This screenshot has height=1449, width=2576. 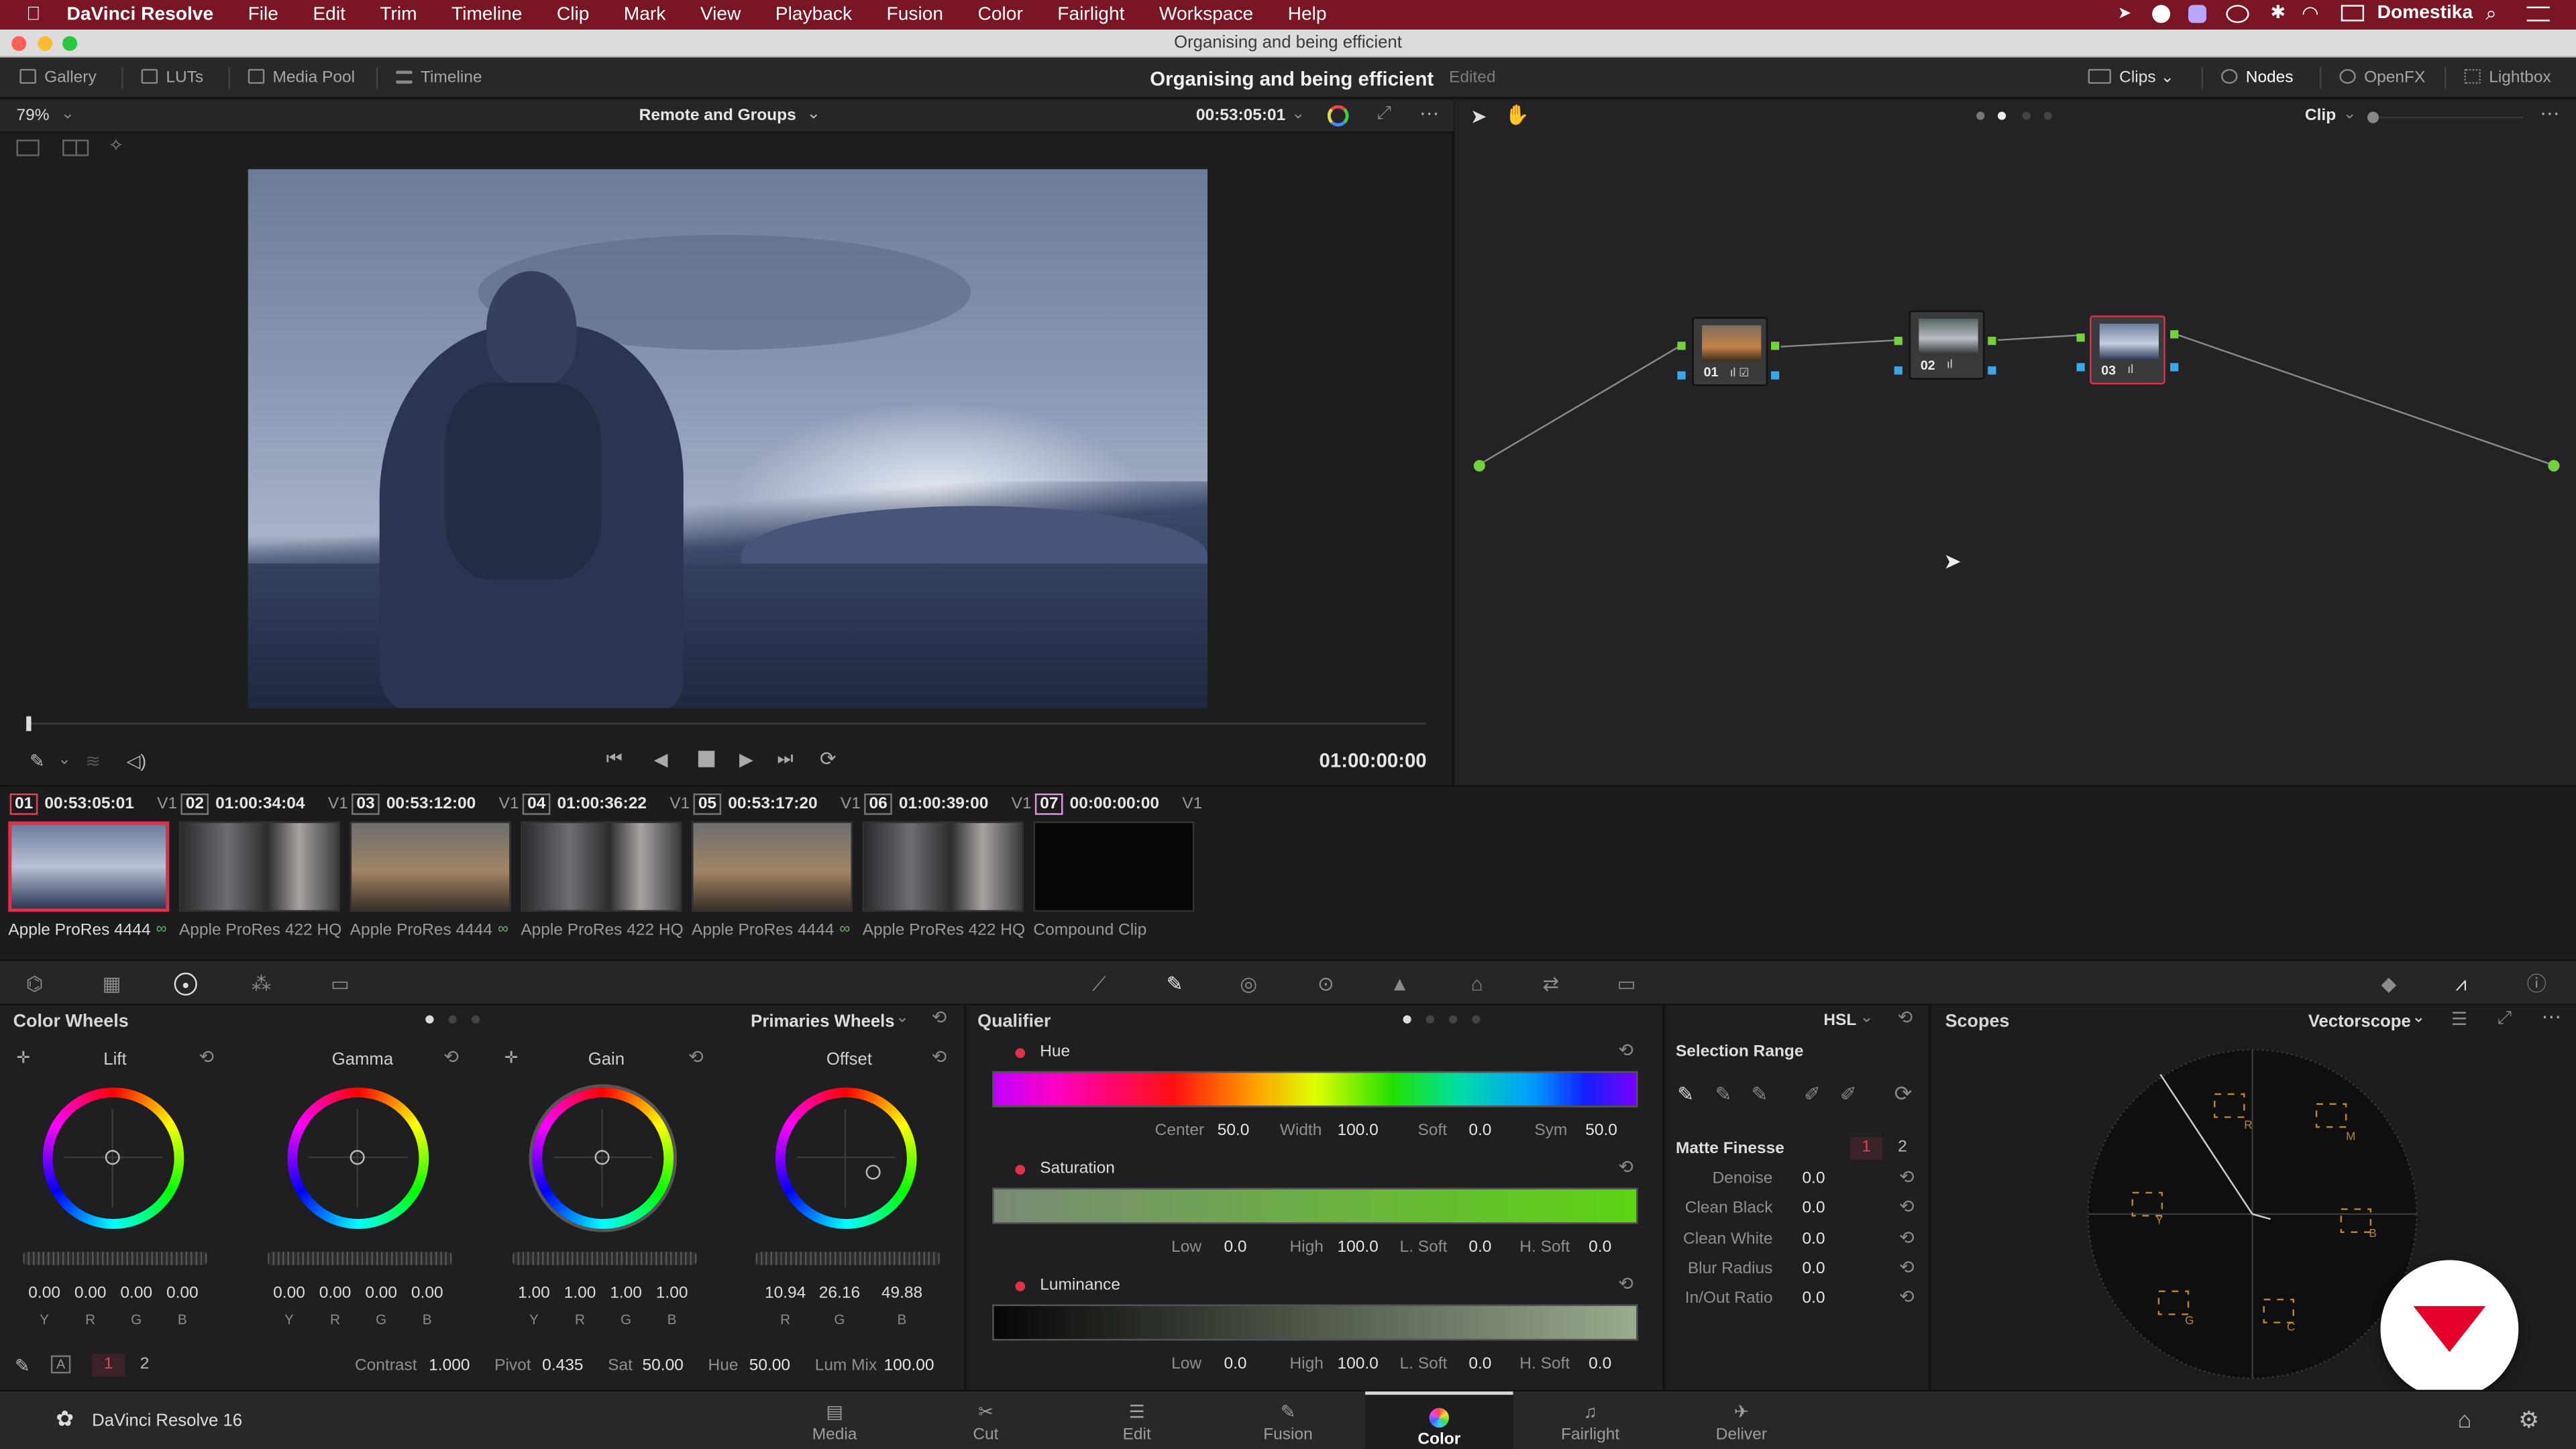 I want to click on picker-plus-icon: ✎, so click(x=1760, y=1094).